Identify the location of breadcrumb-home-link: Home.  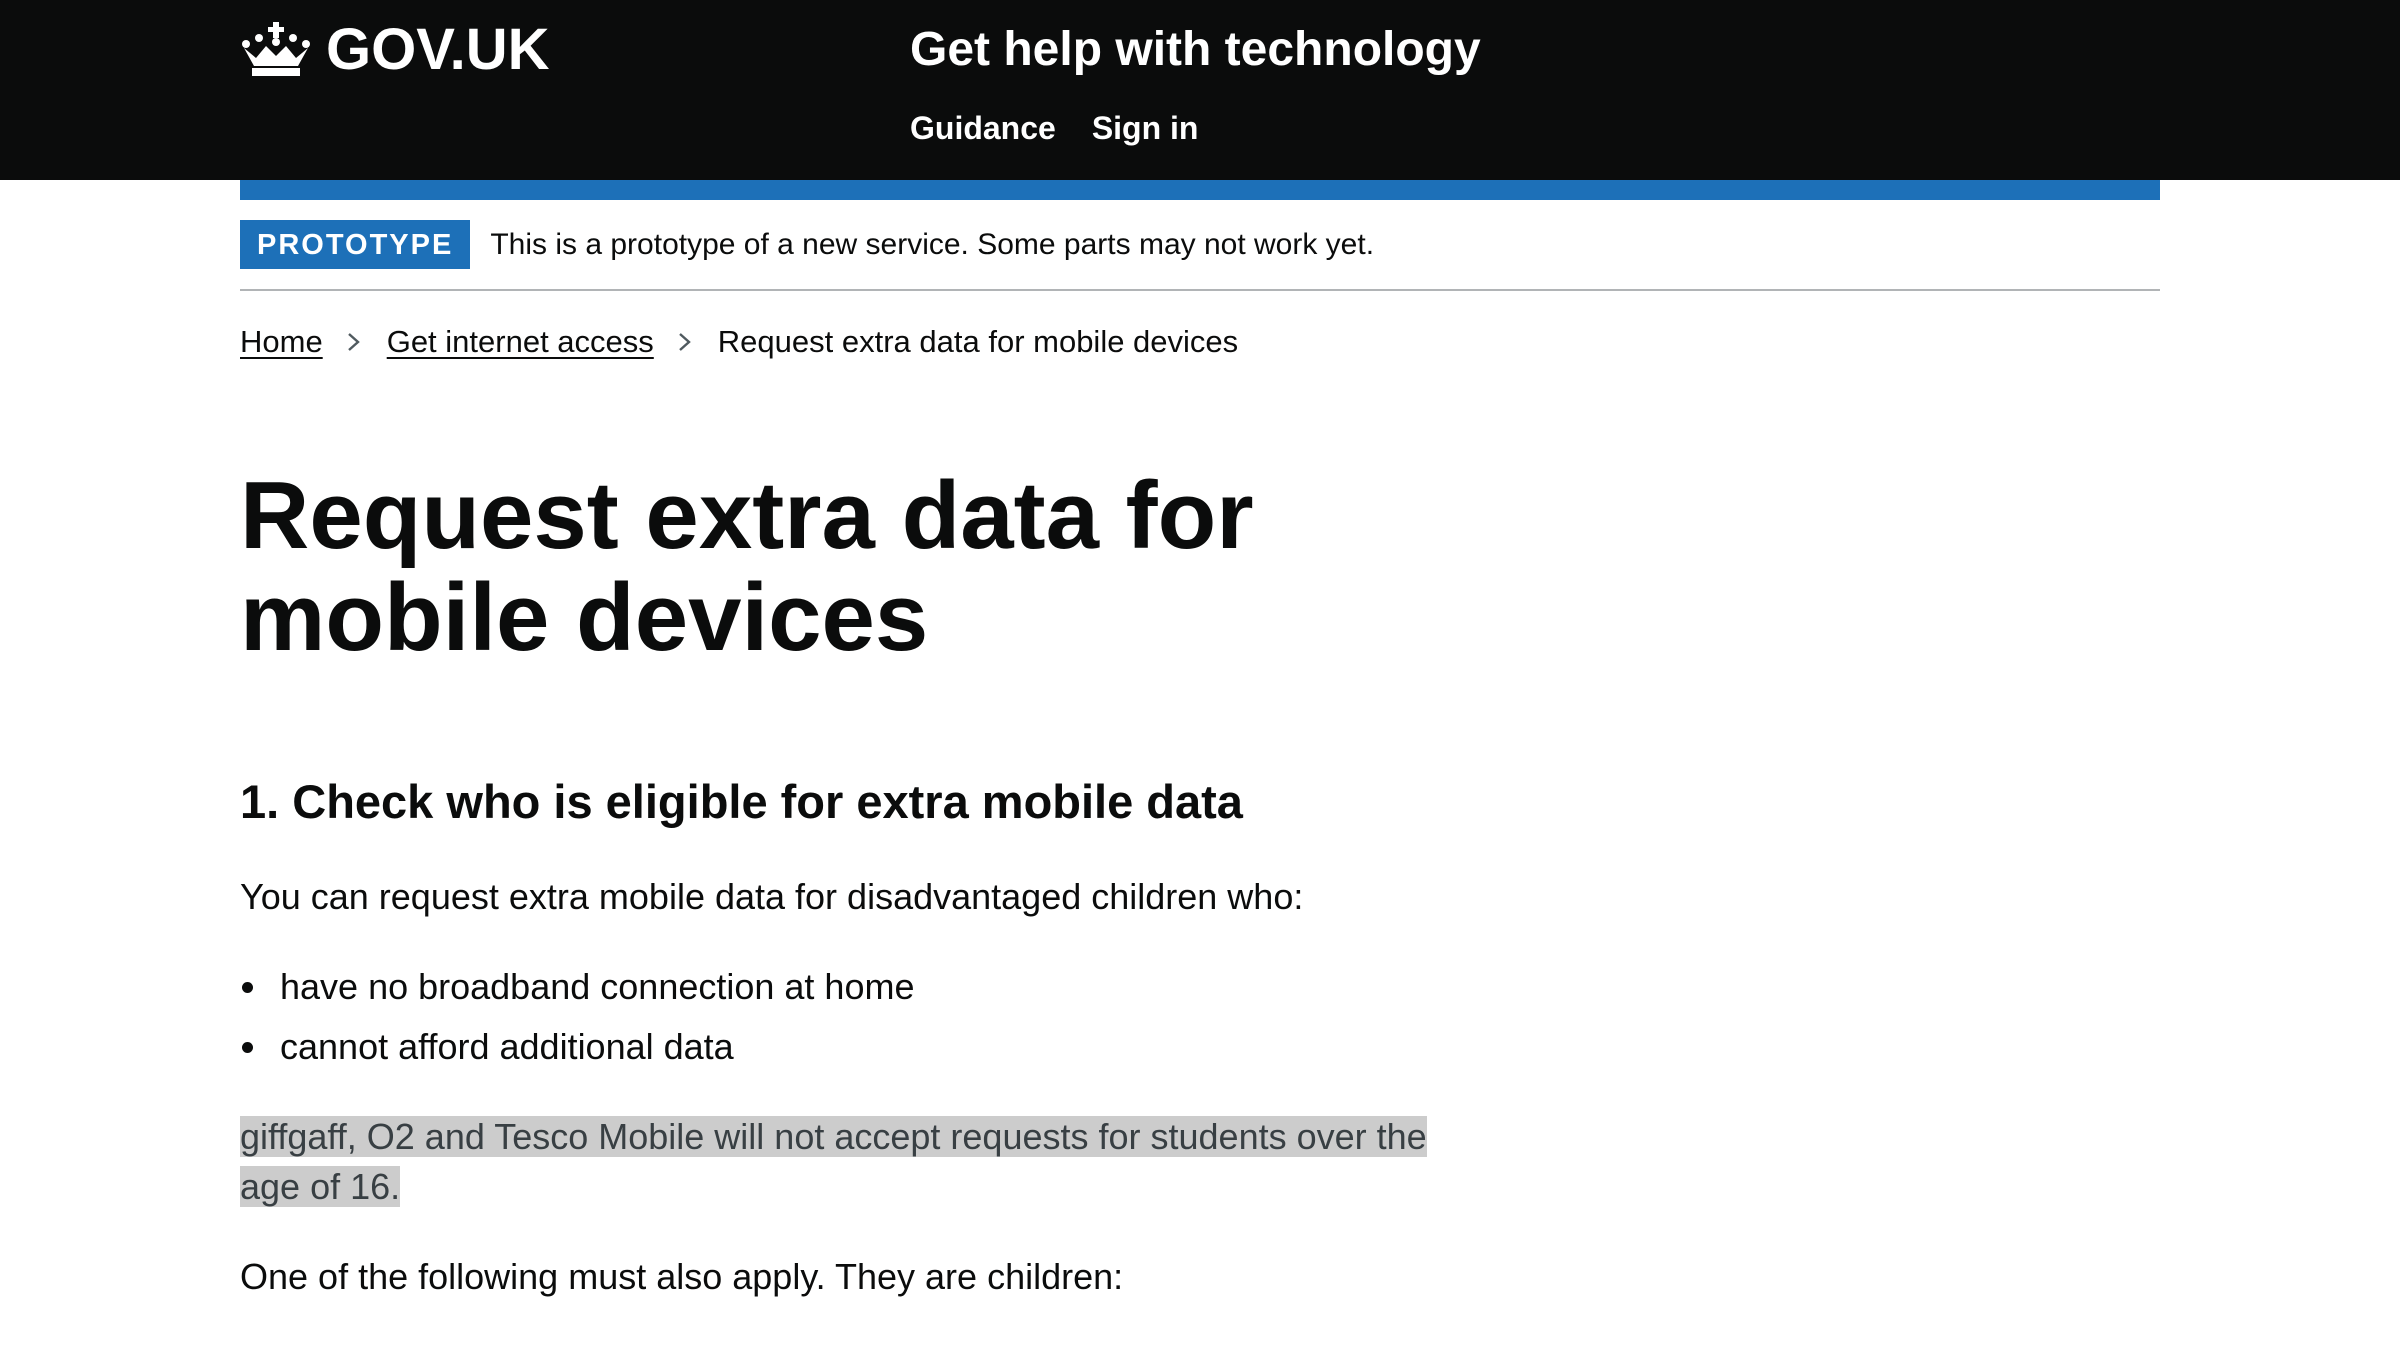
(281, 342).